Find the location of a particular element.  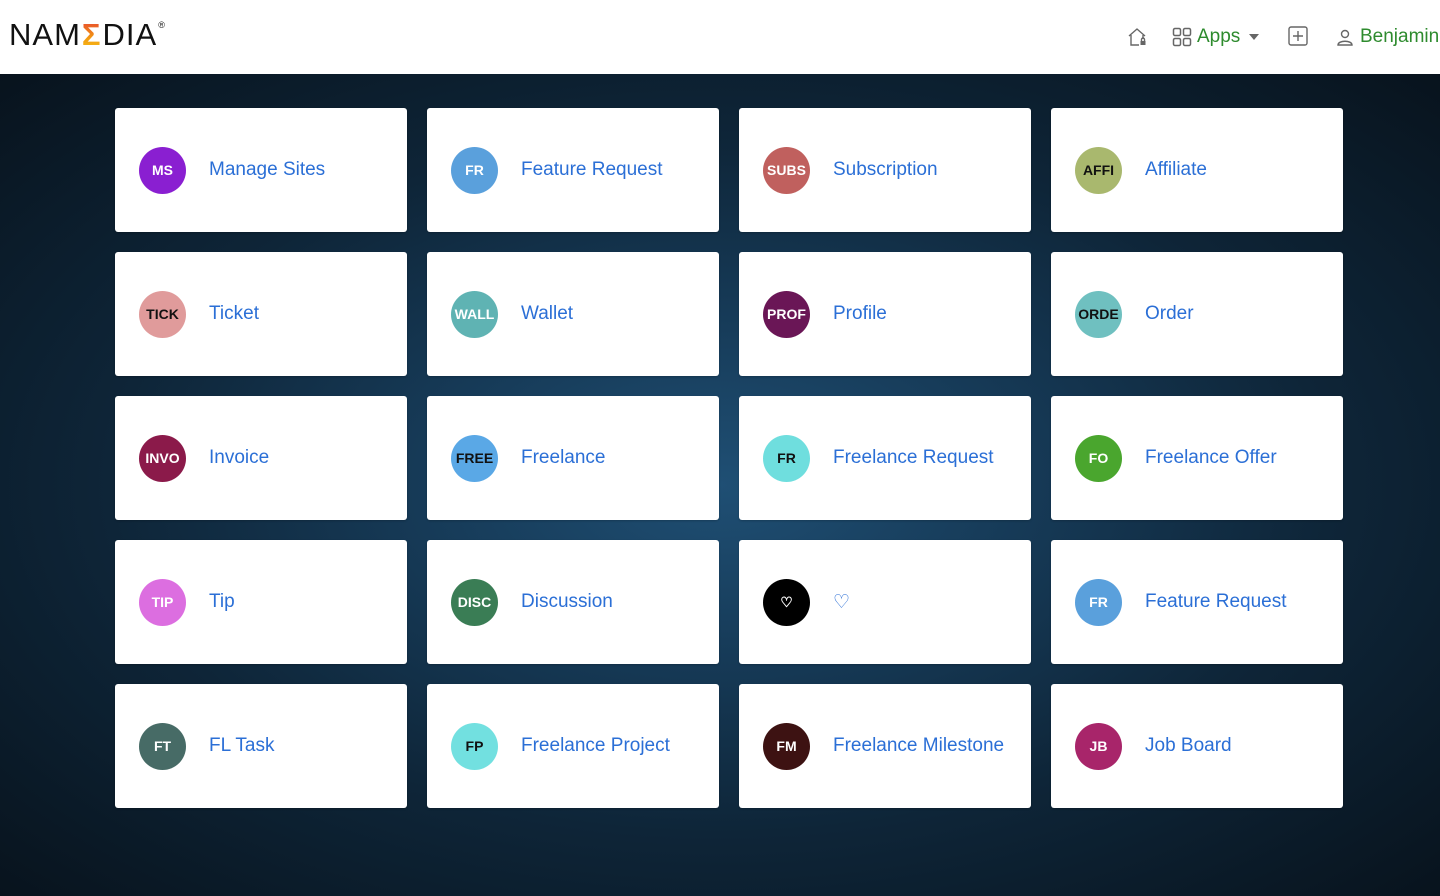

apps-menu-button: Apps is located at coordinates (1216, 37).